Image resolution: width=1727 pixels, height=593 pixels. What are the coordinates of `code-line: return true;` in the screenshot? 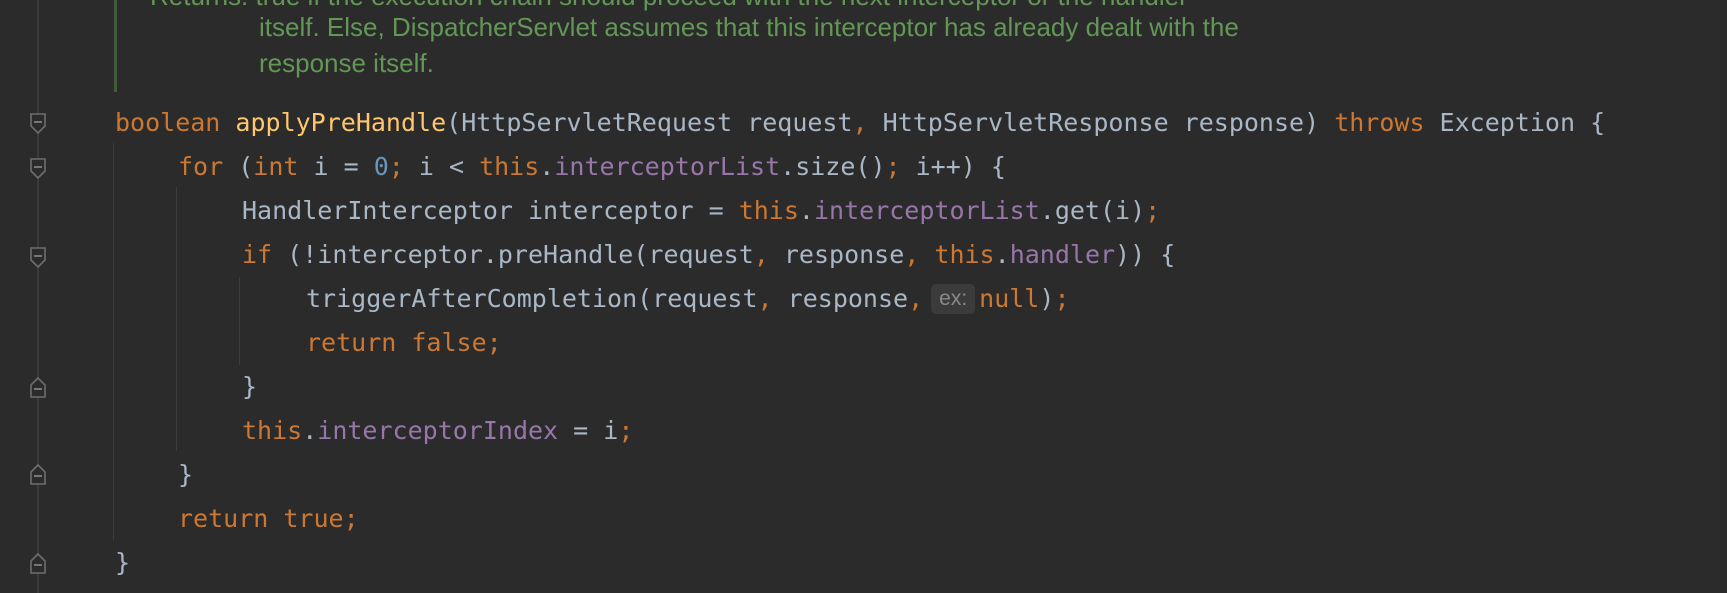 It's located at (268, 519).